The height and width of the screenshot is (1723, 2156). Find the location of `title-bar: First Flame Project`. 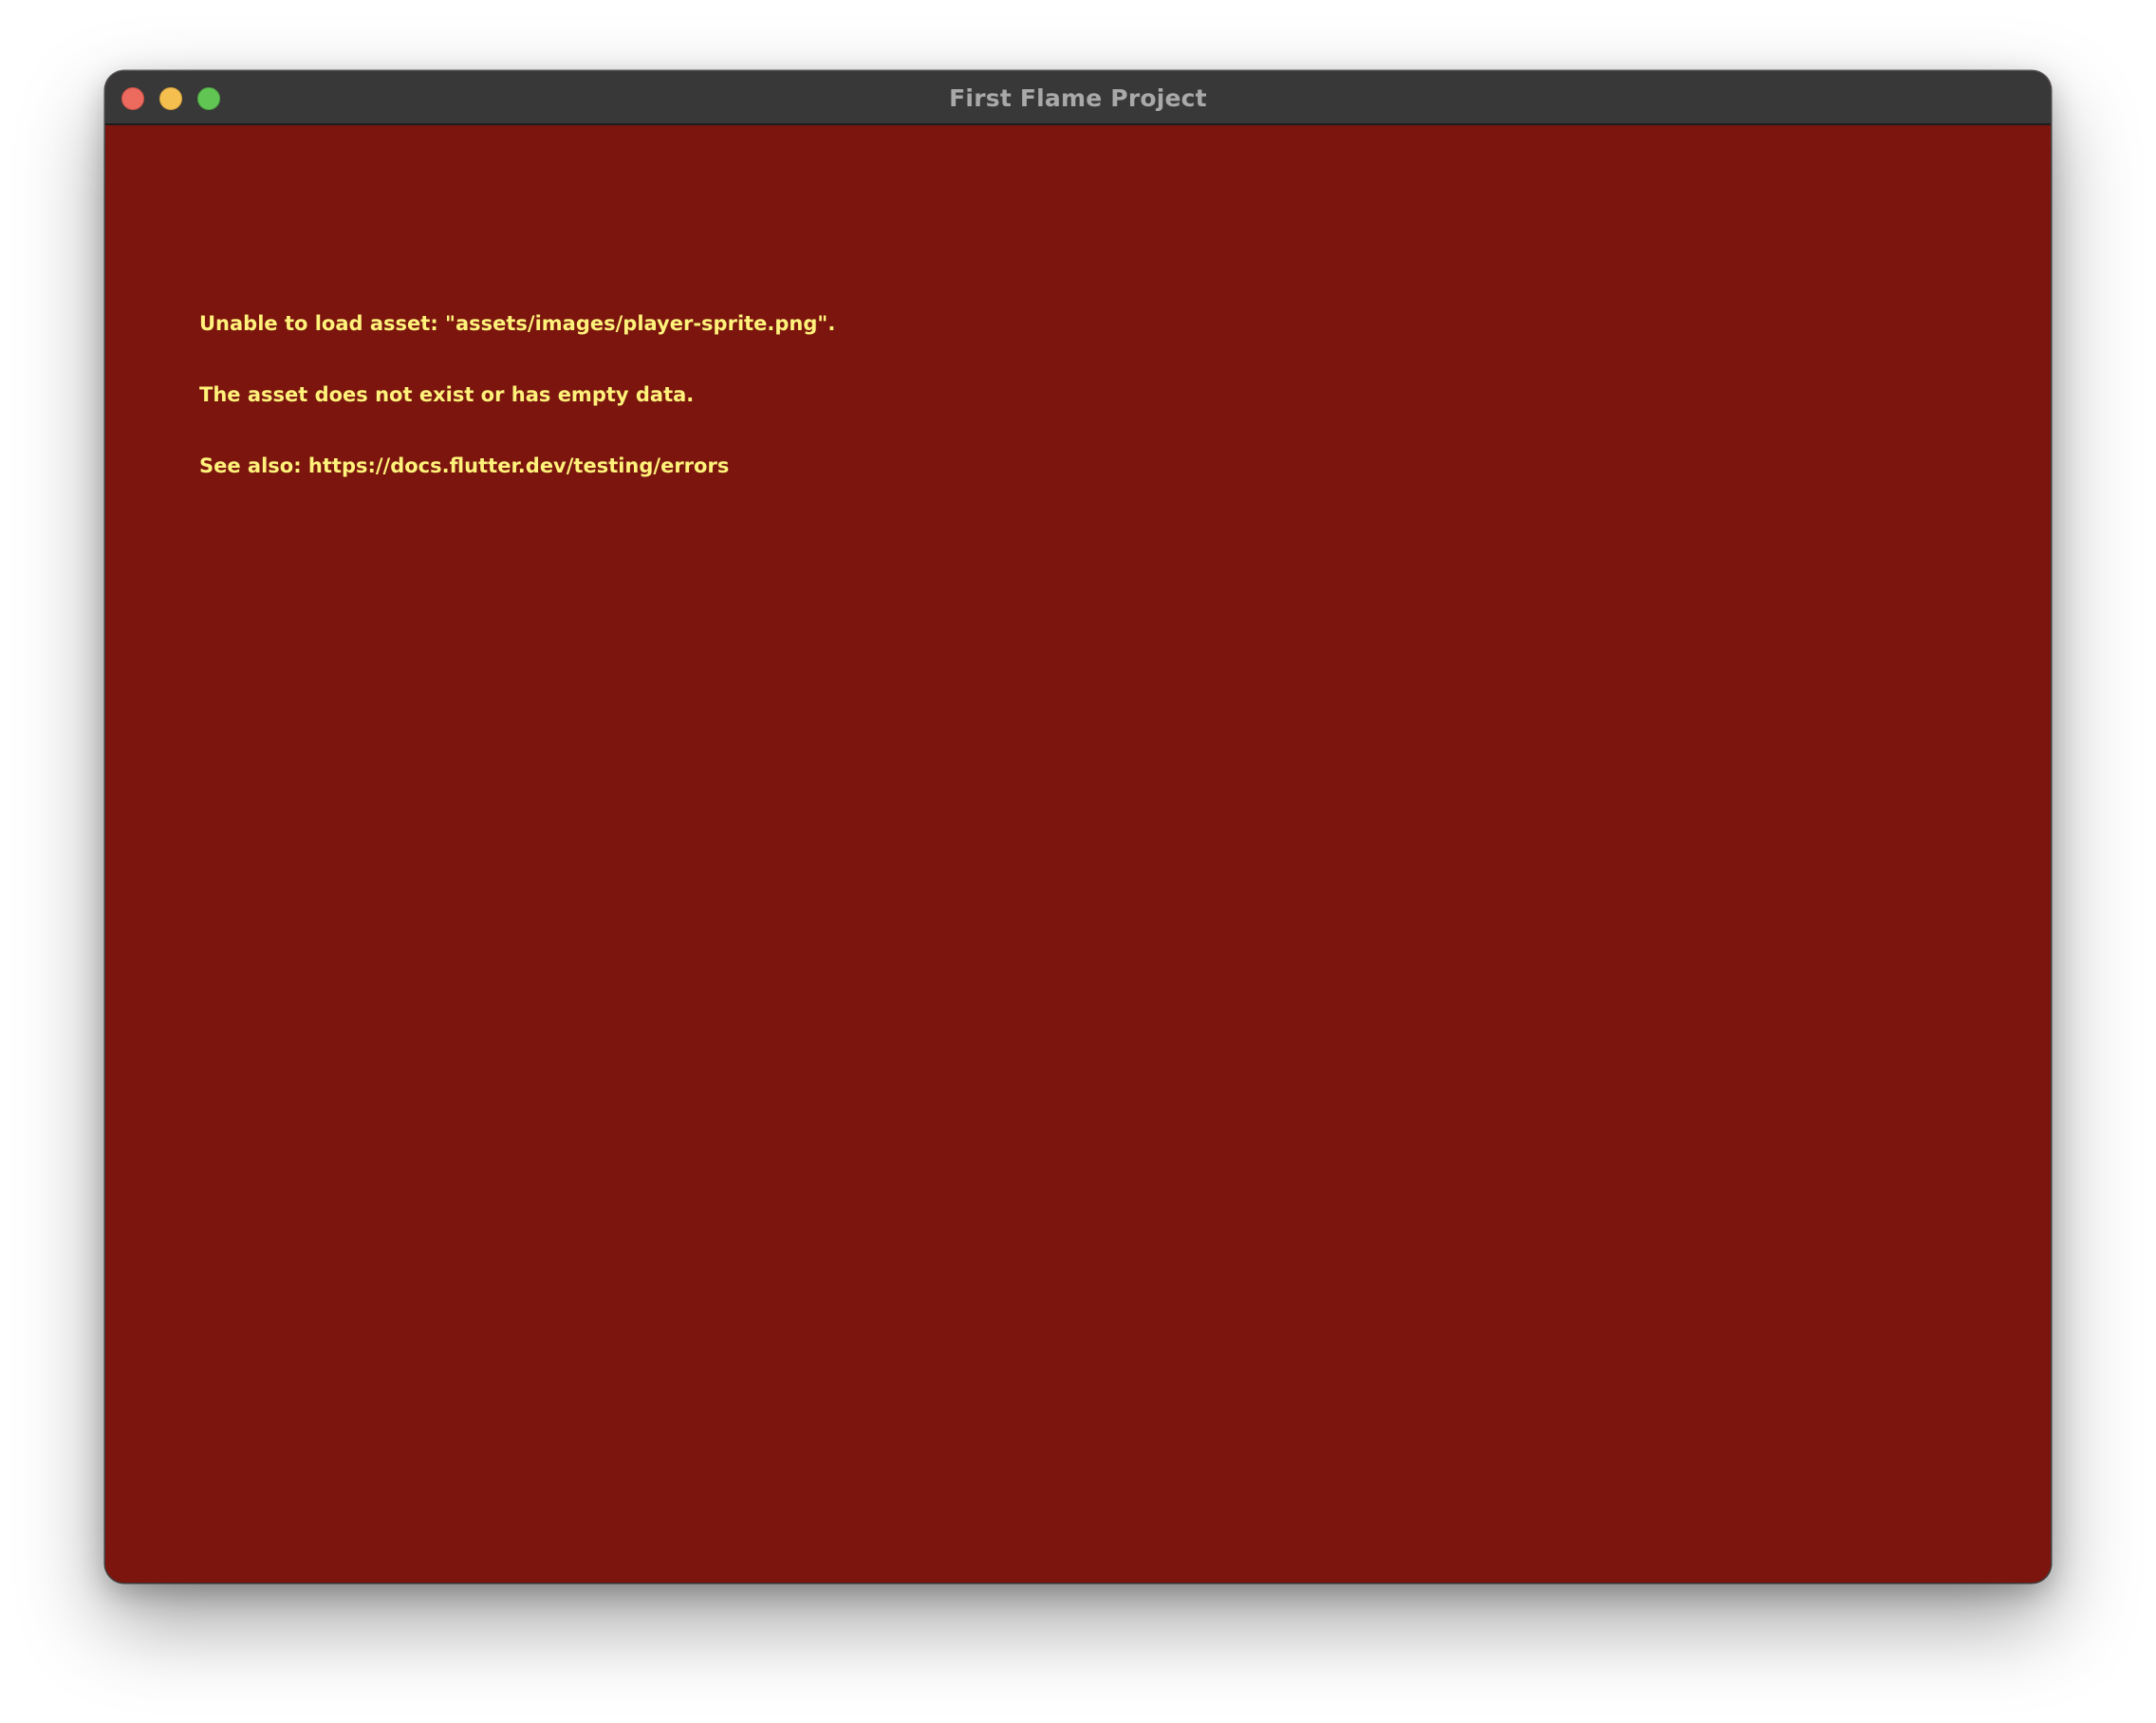

title-bar: First Flame Project is located at coordinates (1078, 98).